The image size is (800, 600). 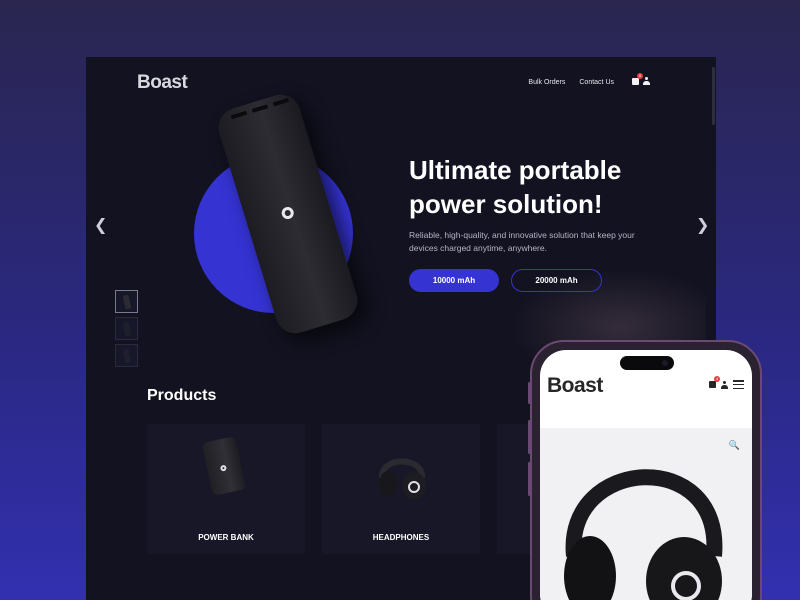 What do you see at coordinates (643, 534) in the screenshot?
I see `mobile-headphones-image` at bounding box center [643, 534].